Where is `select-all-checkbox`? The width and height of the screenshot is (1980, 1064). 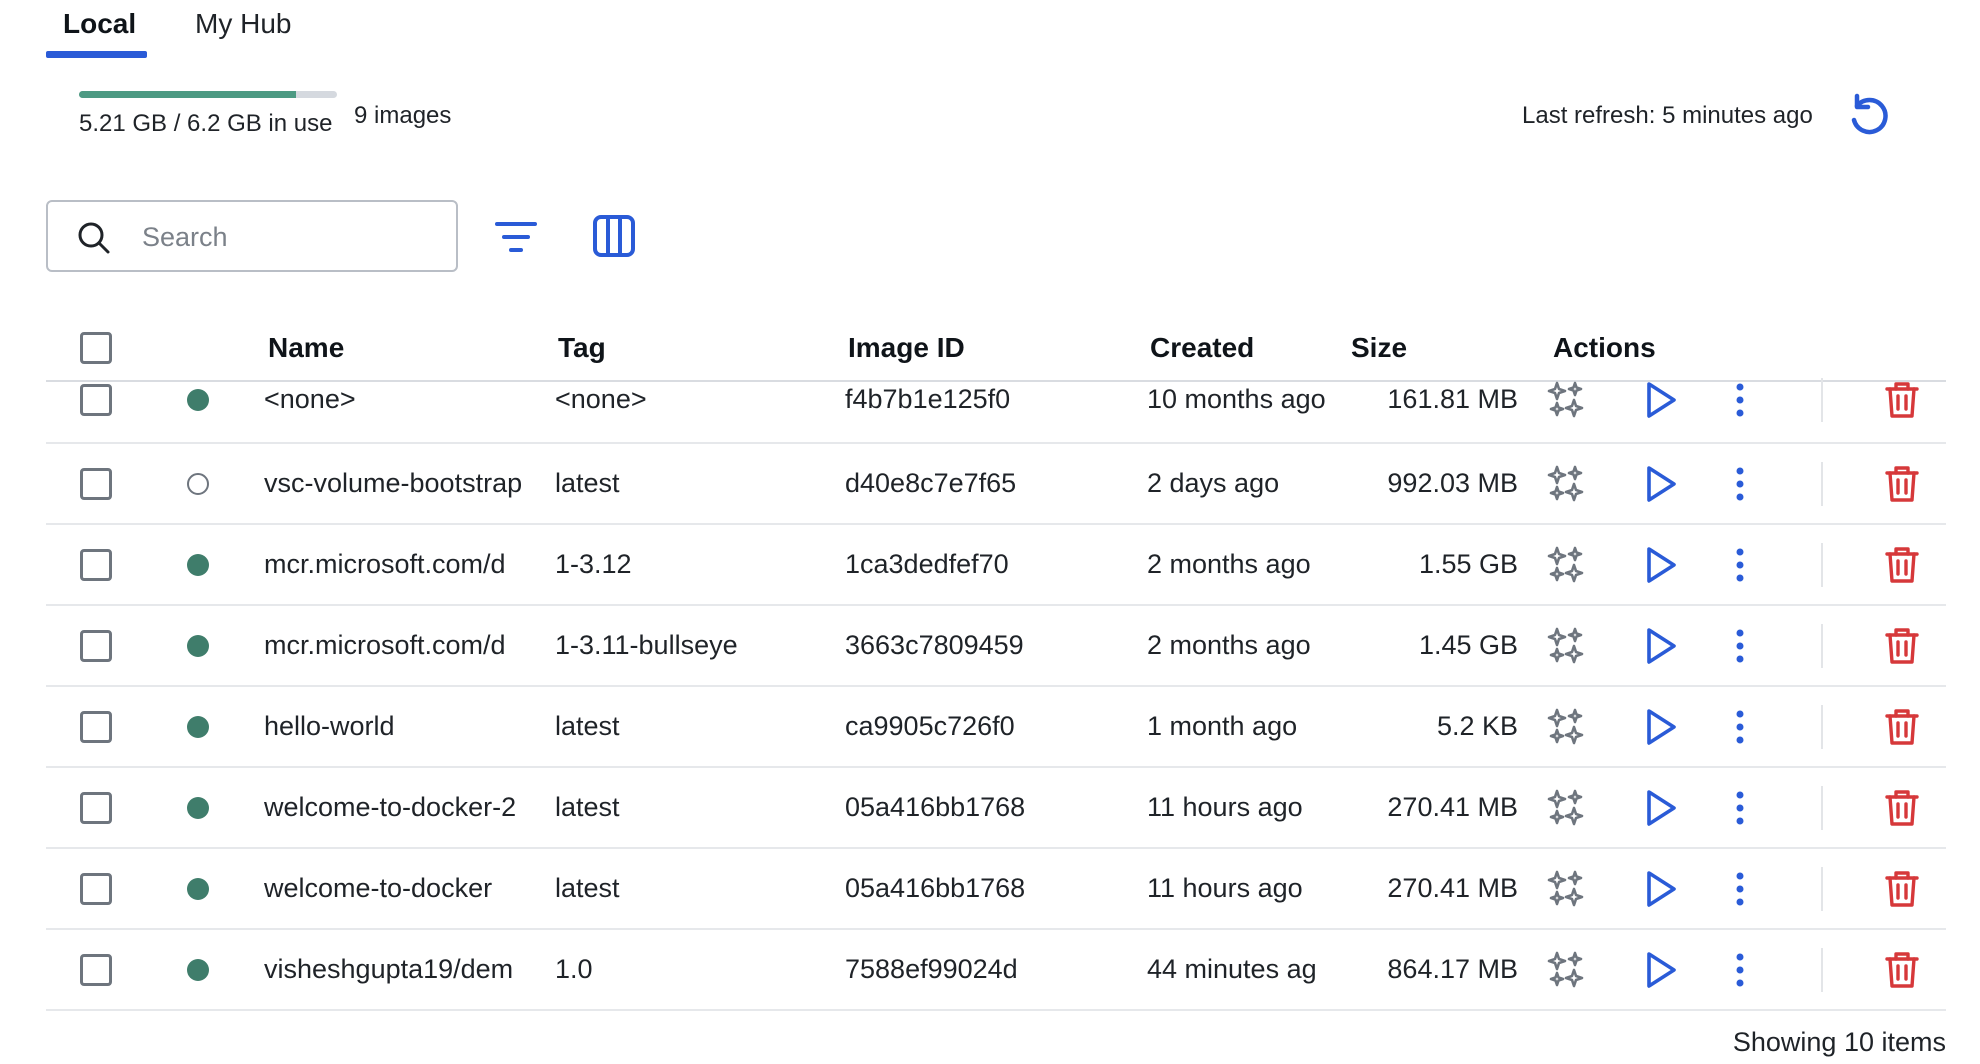
select-all-checkbox is located at coordinates (96, 348).